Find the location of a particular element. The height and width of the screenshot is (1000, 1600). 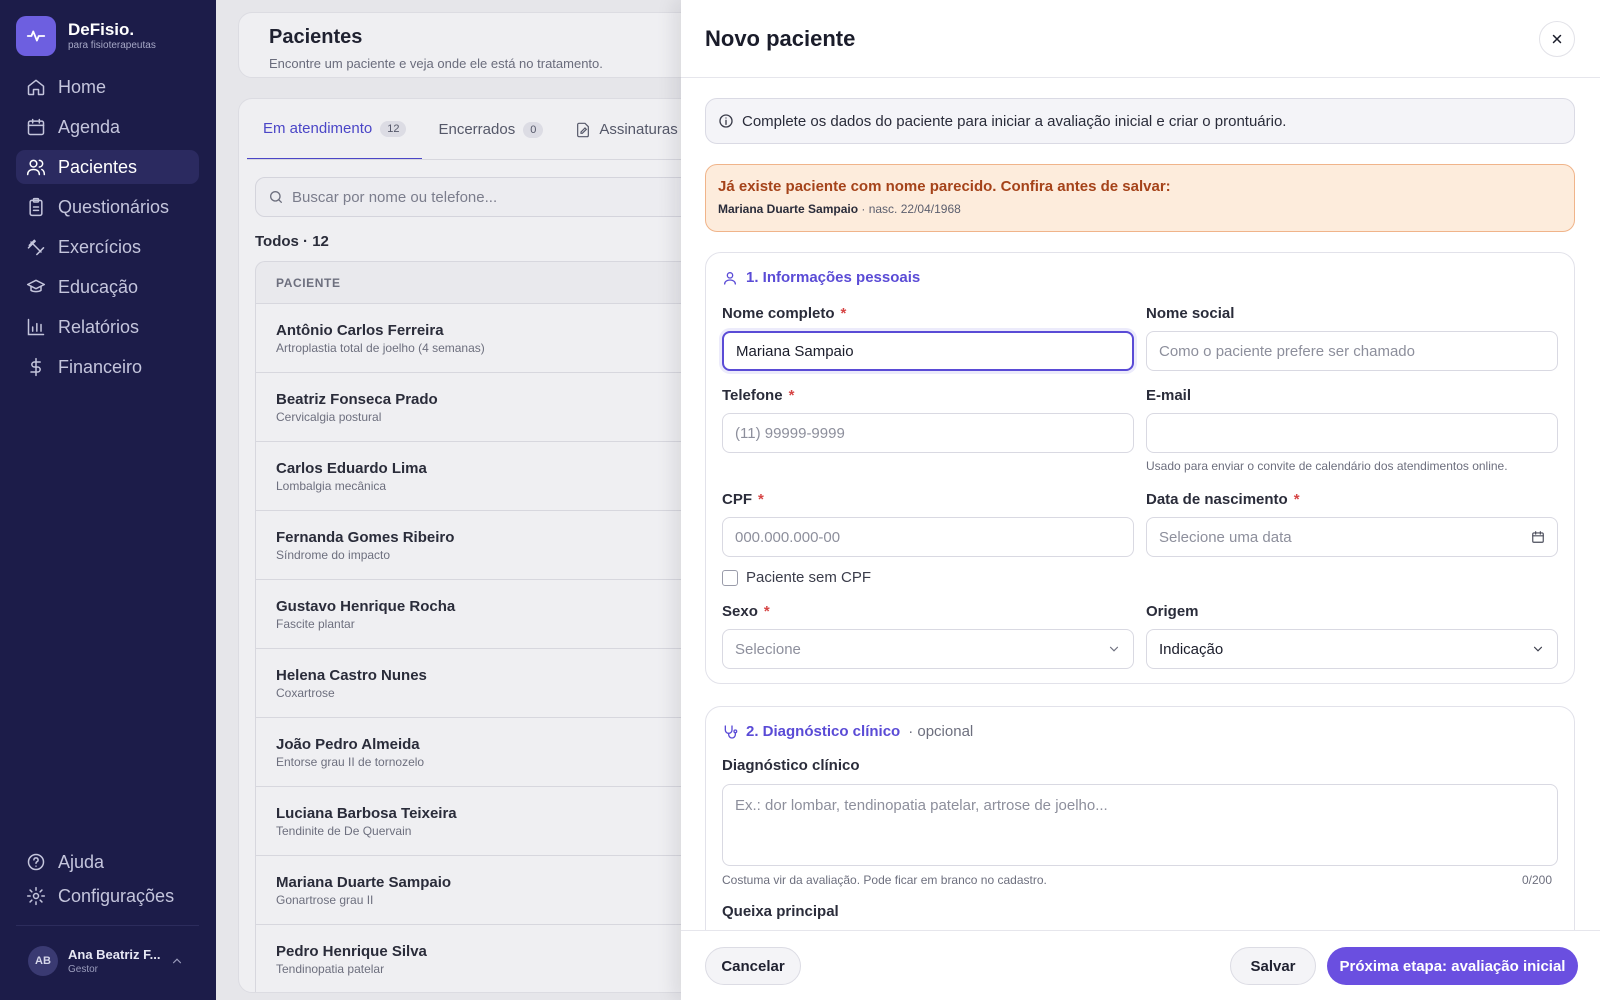

home-icon is located at coordinates (36, 87).